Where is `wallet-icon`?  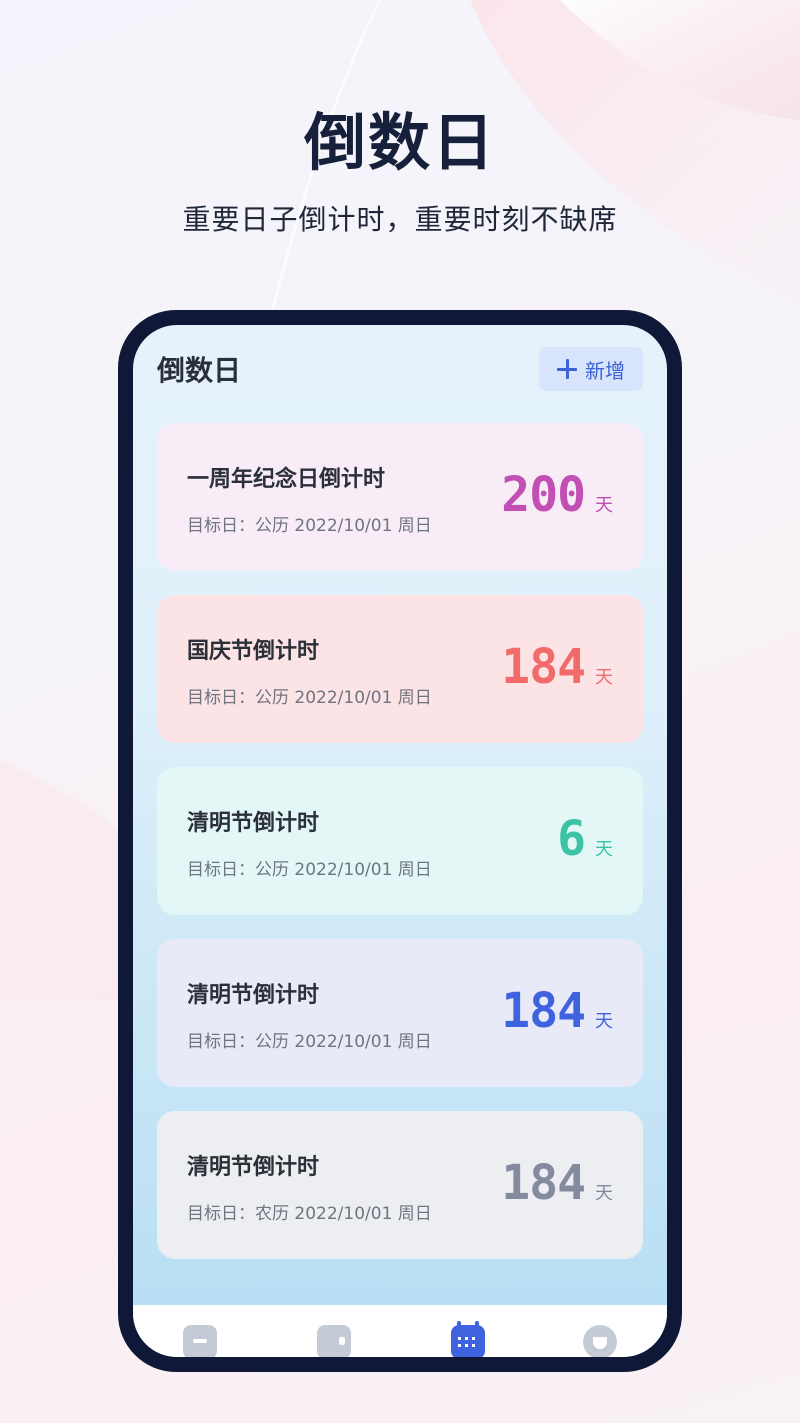
wallet-icon is located at coordinates (334, 1341).